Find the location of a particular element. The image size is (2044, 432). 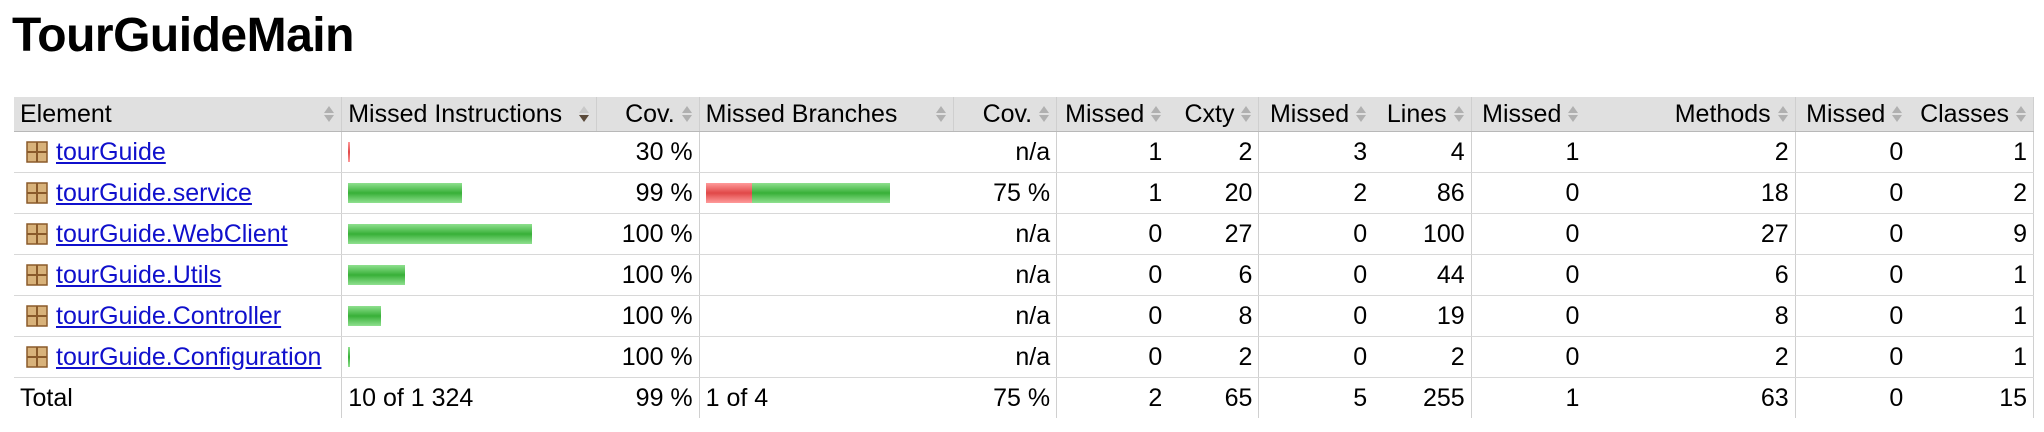

col-missed-branches-header: Missed Branches is located at coordinates (827, 114).